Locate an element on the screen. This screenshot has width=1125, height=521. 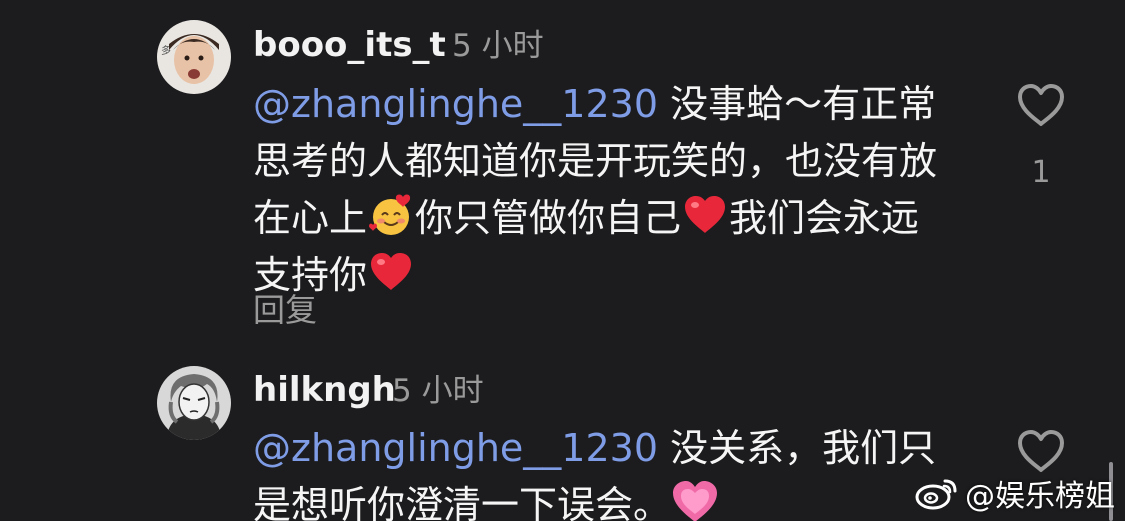
comment-body: @zhanglinghe__1230 没关系，我们只是想听你澄清一下误会。 is located at coordinates (603, 470).